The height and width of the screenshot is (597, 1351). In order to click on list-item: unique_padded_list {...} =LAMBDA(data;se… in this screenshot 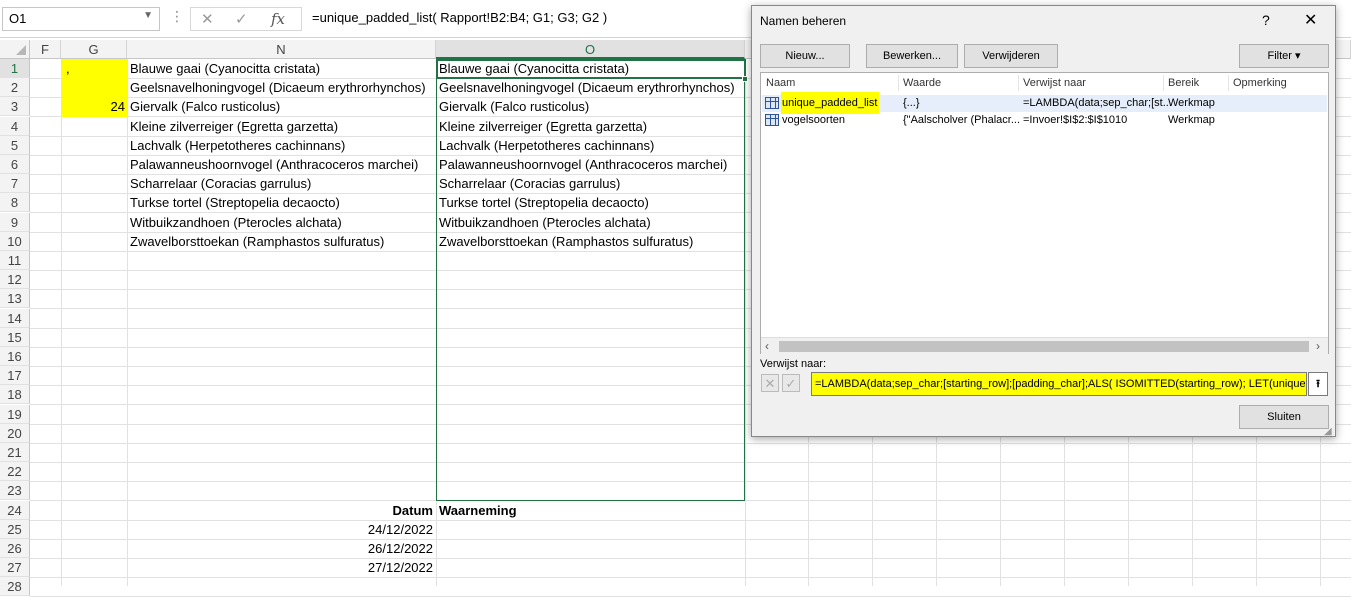, I will do `click(1044, 103)`.